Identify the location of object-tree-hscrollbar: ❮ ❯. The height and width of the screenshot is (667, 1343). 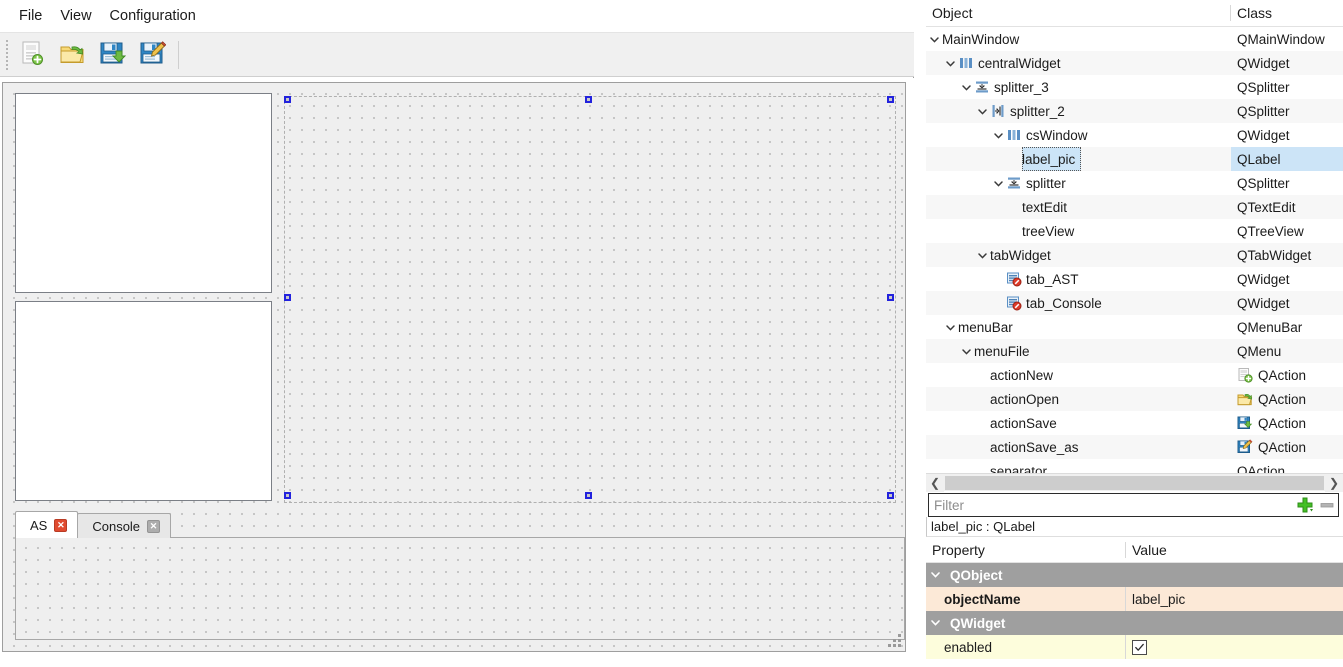
(1134, 482).